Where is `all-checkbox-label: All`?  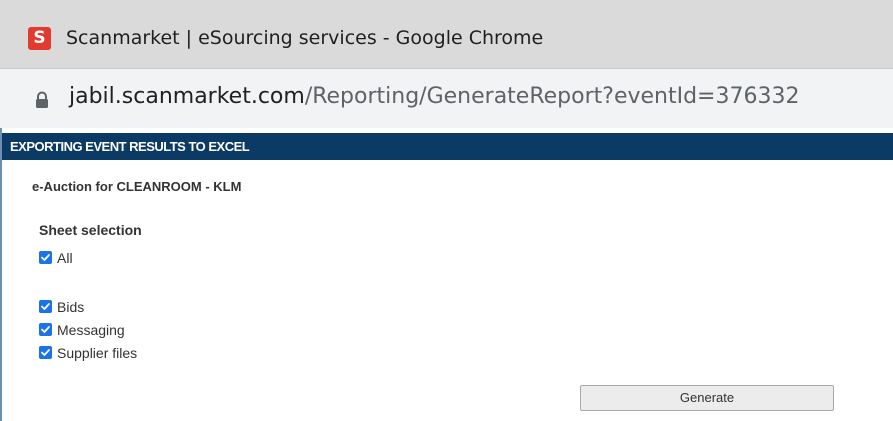
all-checkbox-label: All is located at coordinates (65, 257).